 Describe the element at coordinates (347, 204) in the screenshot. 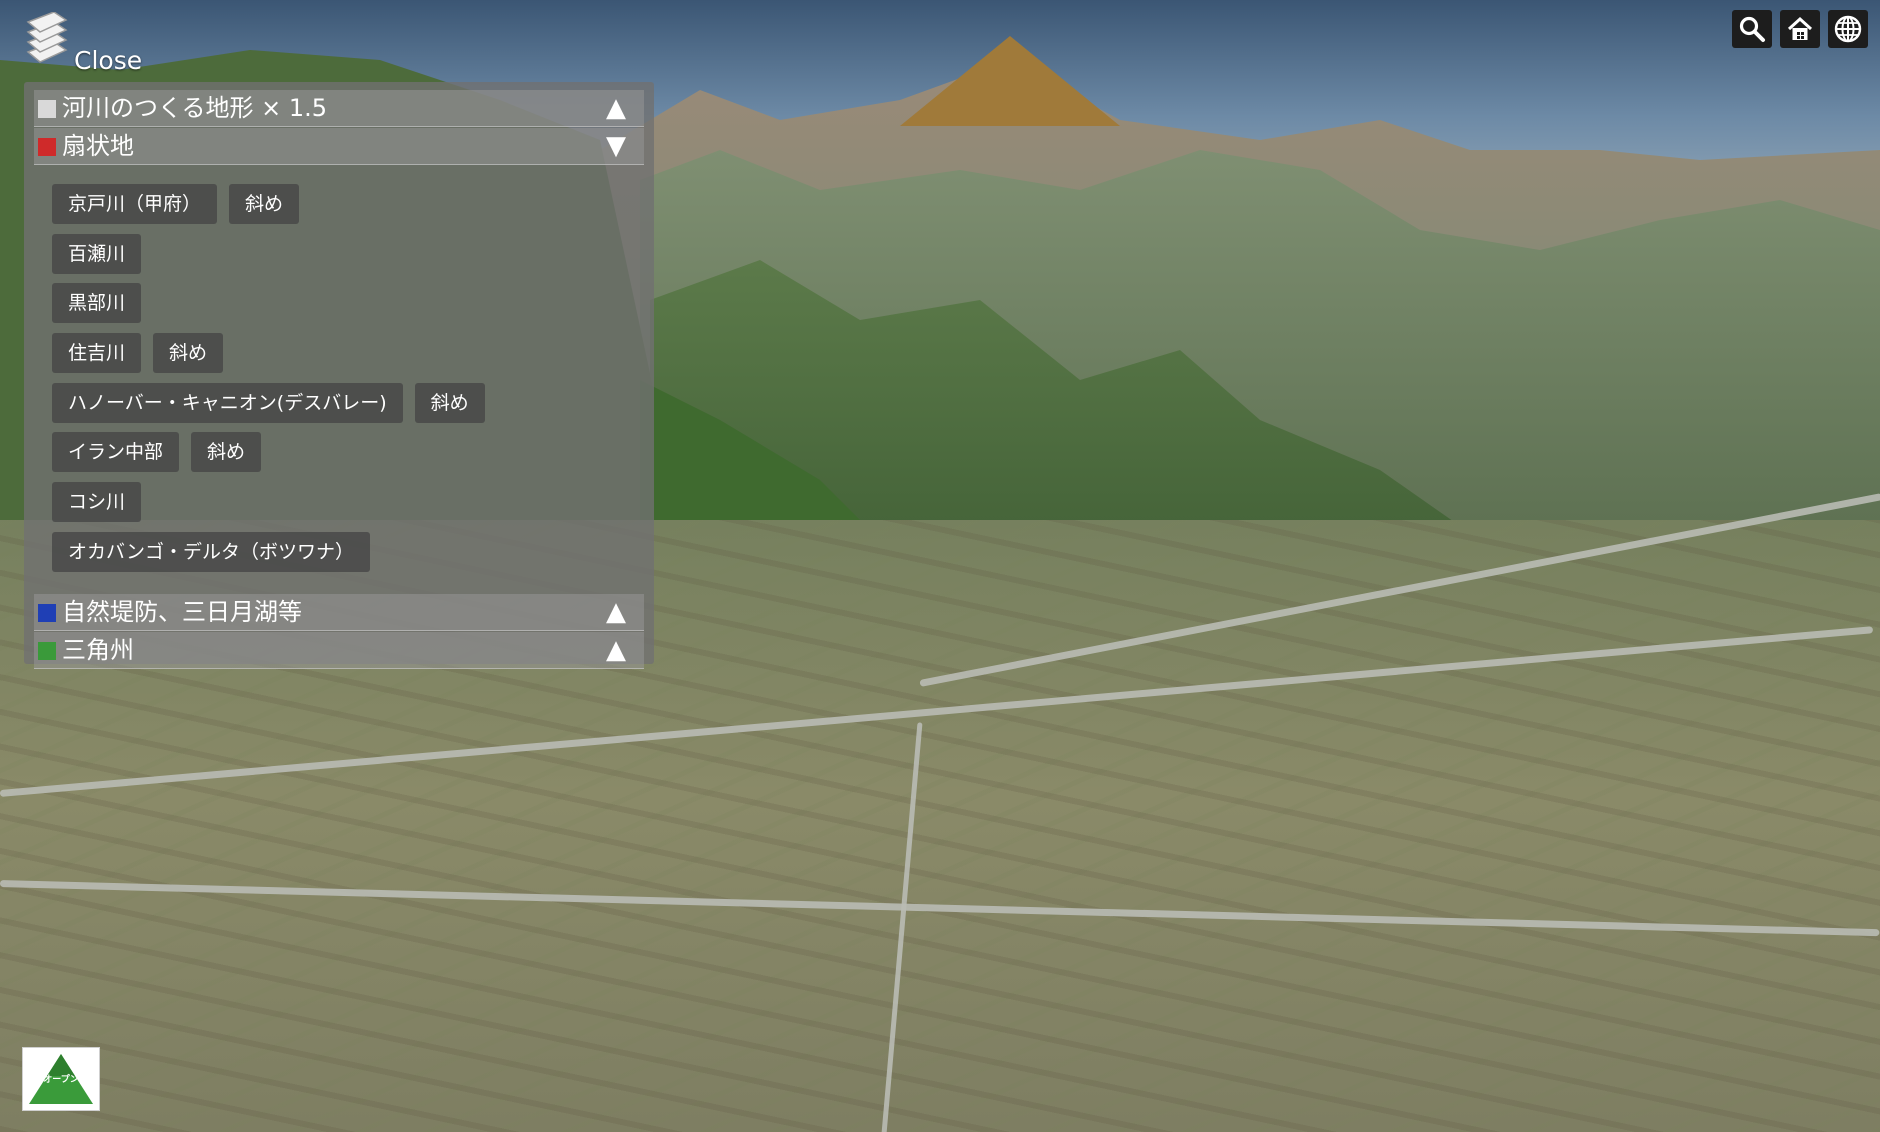

I see `list-item: 京戸川（甲府） 斜め` at that location.